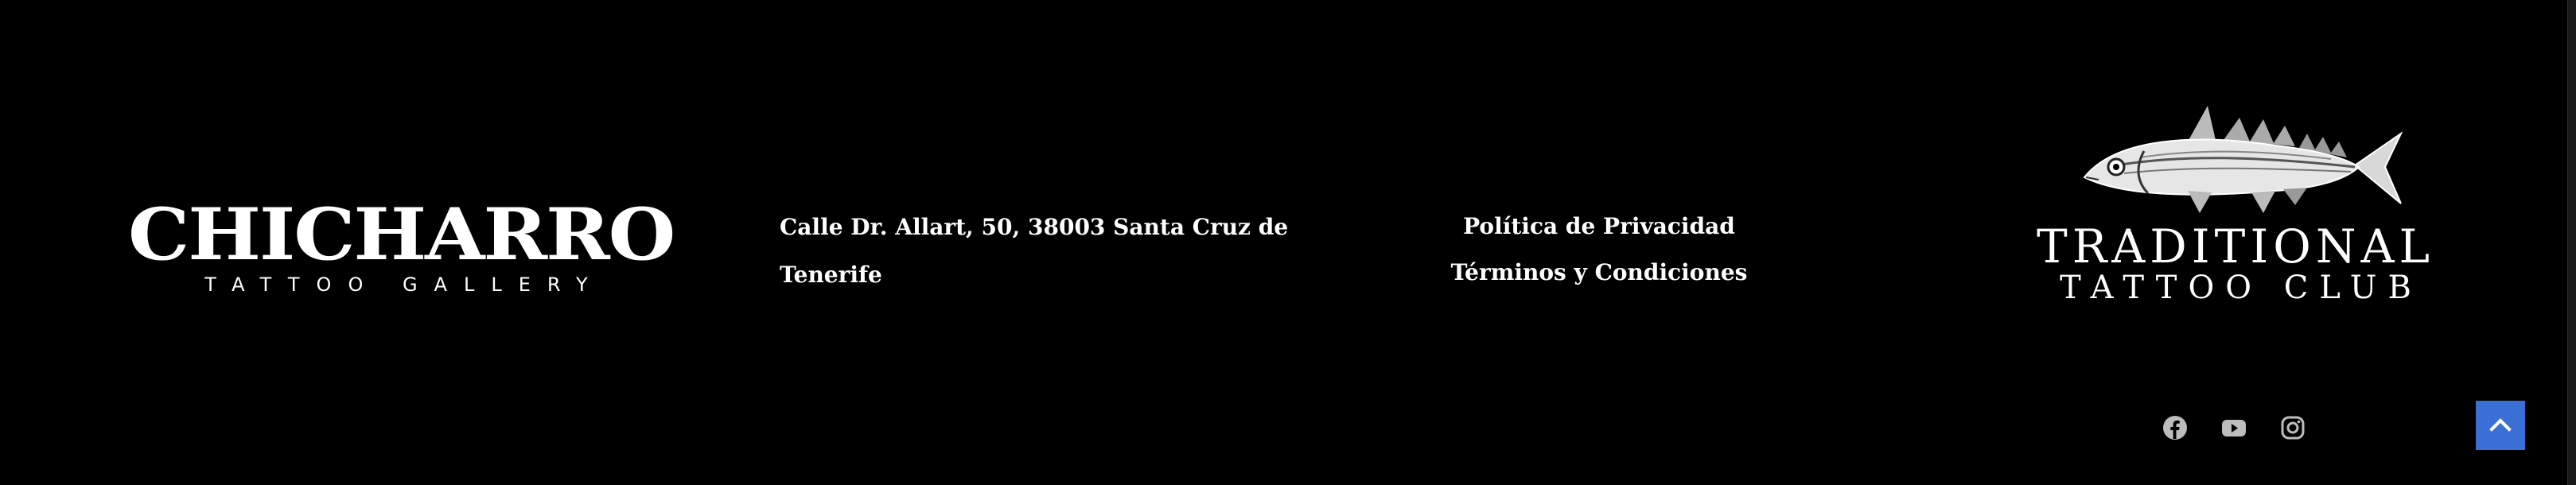 This screenshot has height=485, width=2576. What do you see at coordinates (405, 285) in the screenshot?
I see `logo-subtitle: TATTOO GALLERY` at bounding box center [405, 285].